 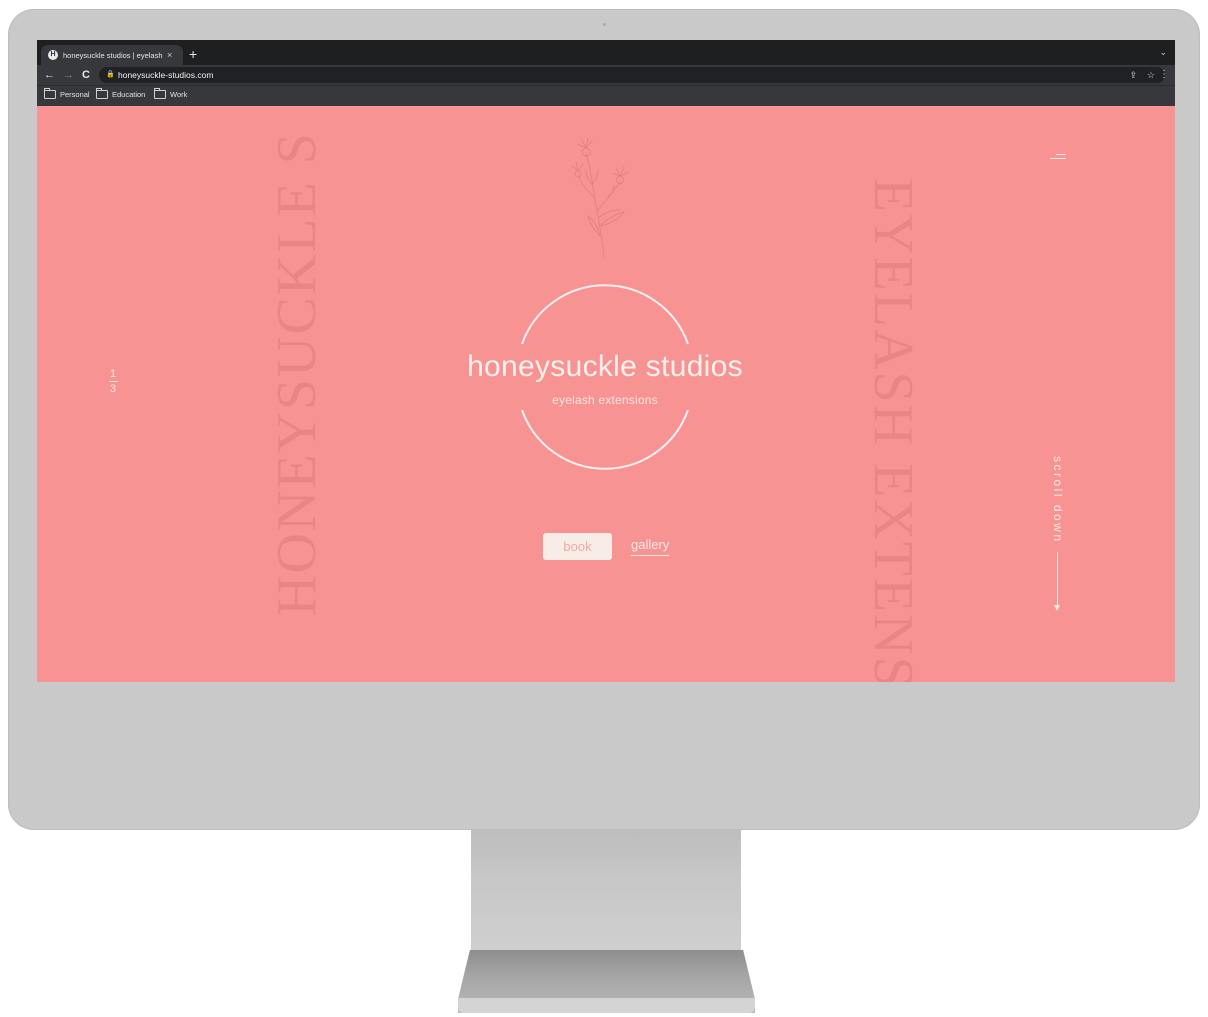 What do you see at coordinates (1058, 500) in the screenshot?
I see `scroll-down-label: scroll down` at bounding box center [1058, 500].